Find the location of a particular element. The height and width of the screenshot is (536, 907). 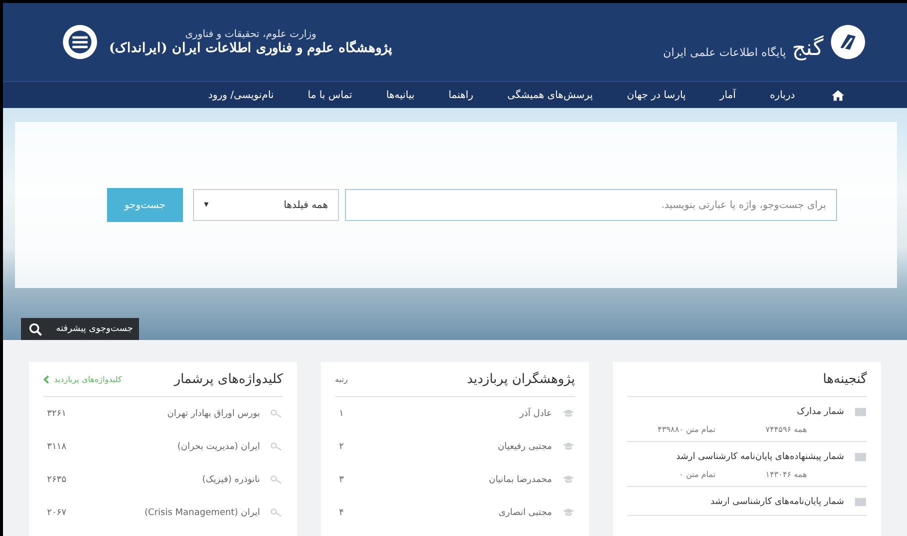

keyword-count: ۳۲۶۱ is located at coordinates (56, 413).